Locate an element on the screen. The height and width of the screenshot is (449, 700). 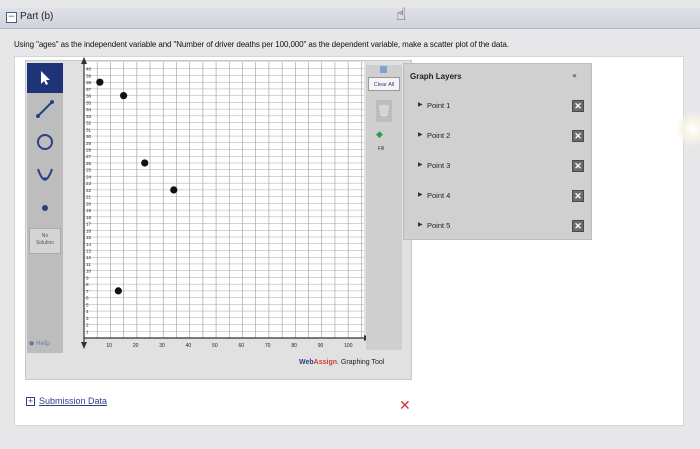
y-tick-label: 6 is located at coordinates (87, 298).